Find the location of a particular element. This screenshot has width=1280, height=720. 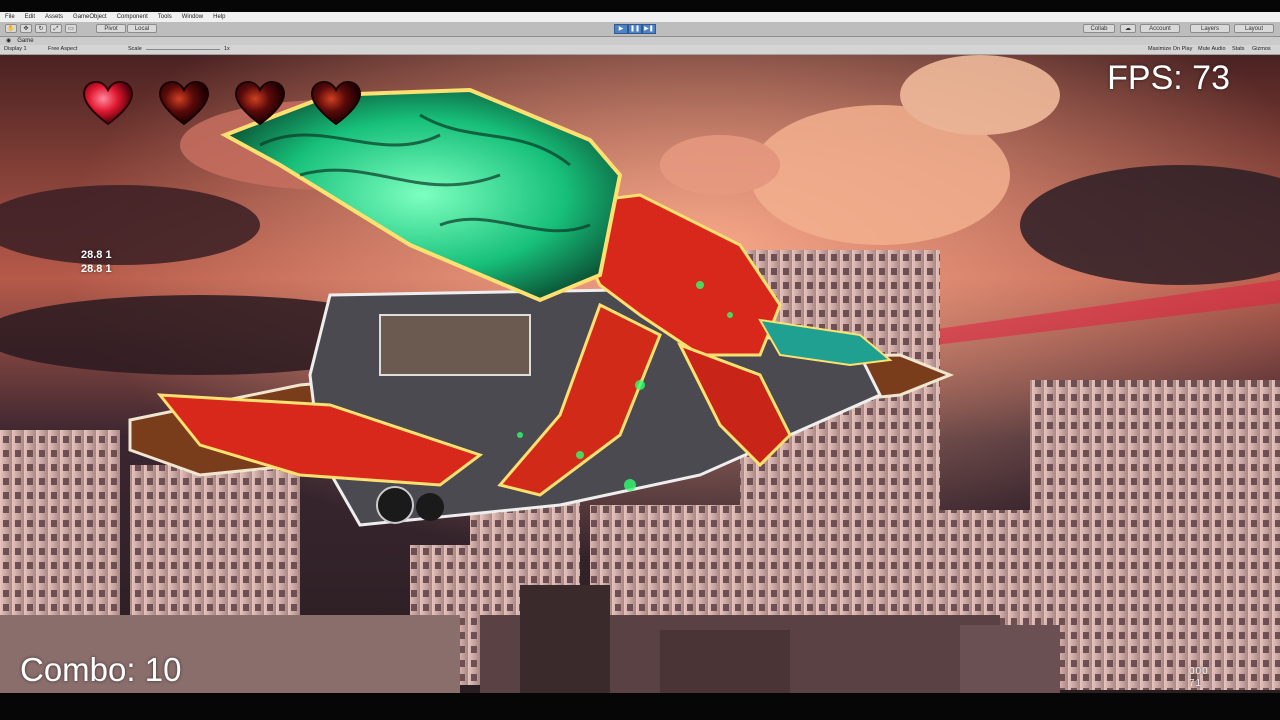

menu-edit: Edit is located at coordinates (30, 17).